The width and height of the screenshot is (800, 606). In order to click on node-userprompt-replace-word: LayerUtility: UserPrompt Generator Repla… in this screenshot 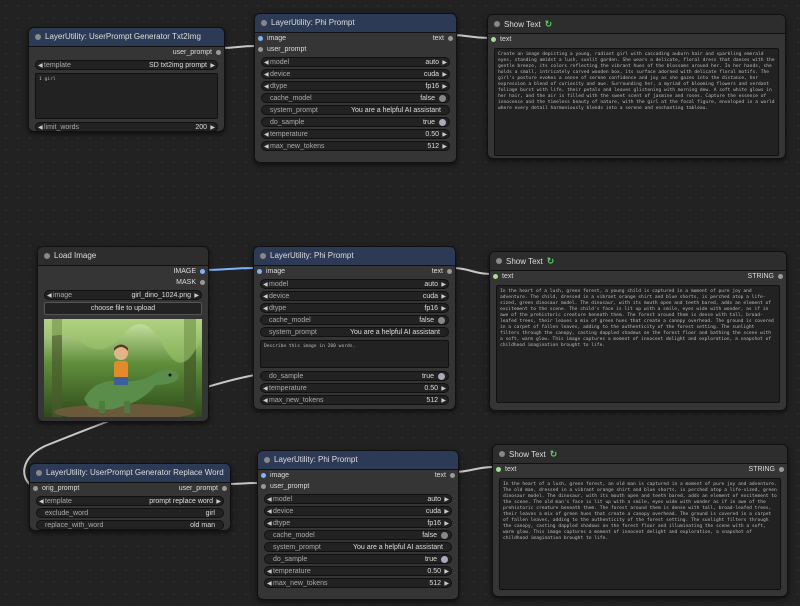, I will do `click(130, 497)`.